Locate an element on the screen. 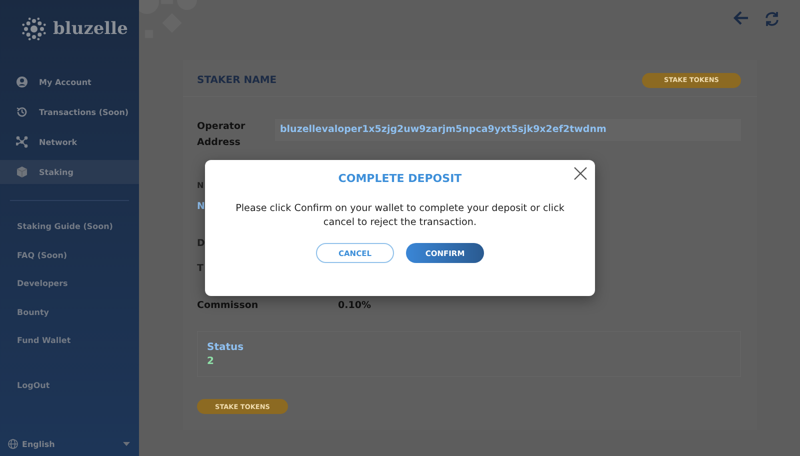 The width and height of the screenshot is (800, 456). refresh-icon is located at coordinates (772, 19).